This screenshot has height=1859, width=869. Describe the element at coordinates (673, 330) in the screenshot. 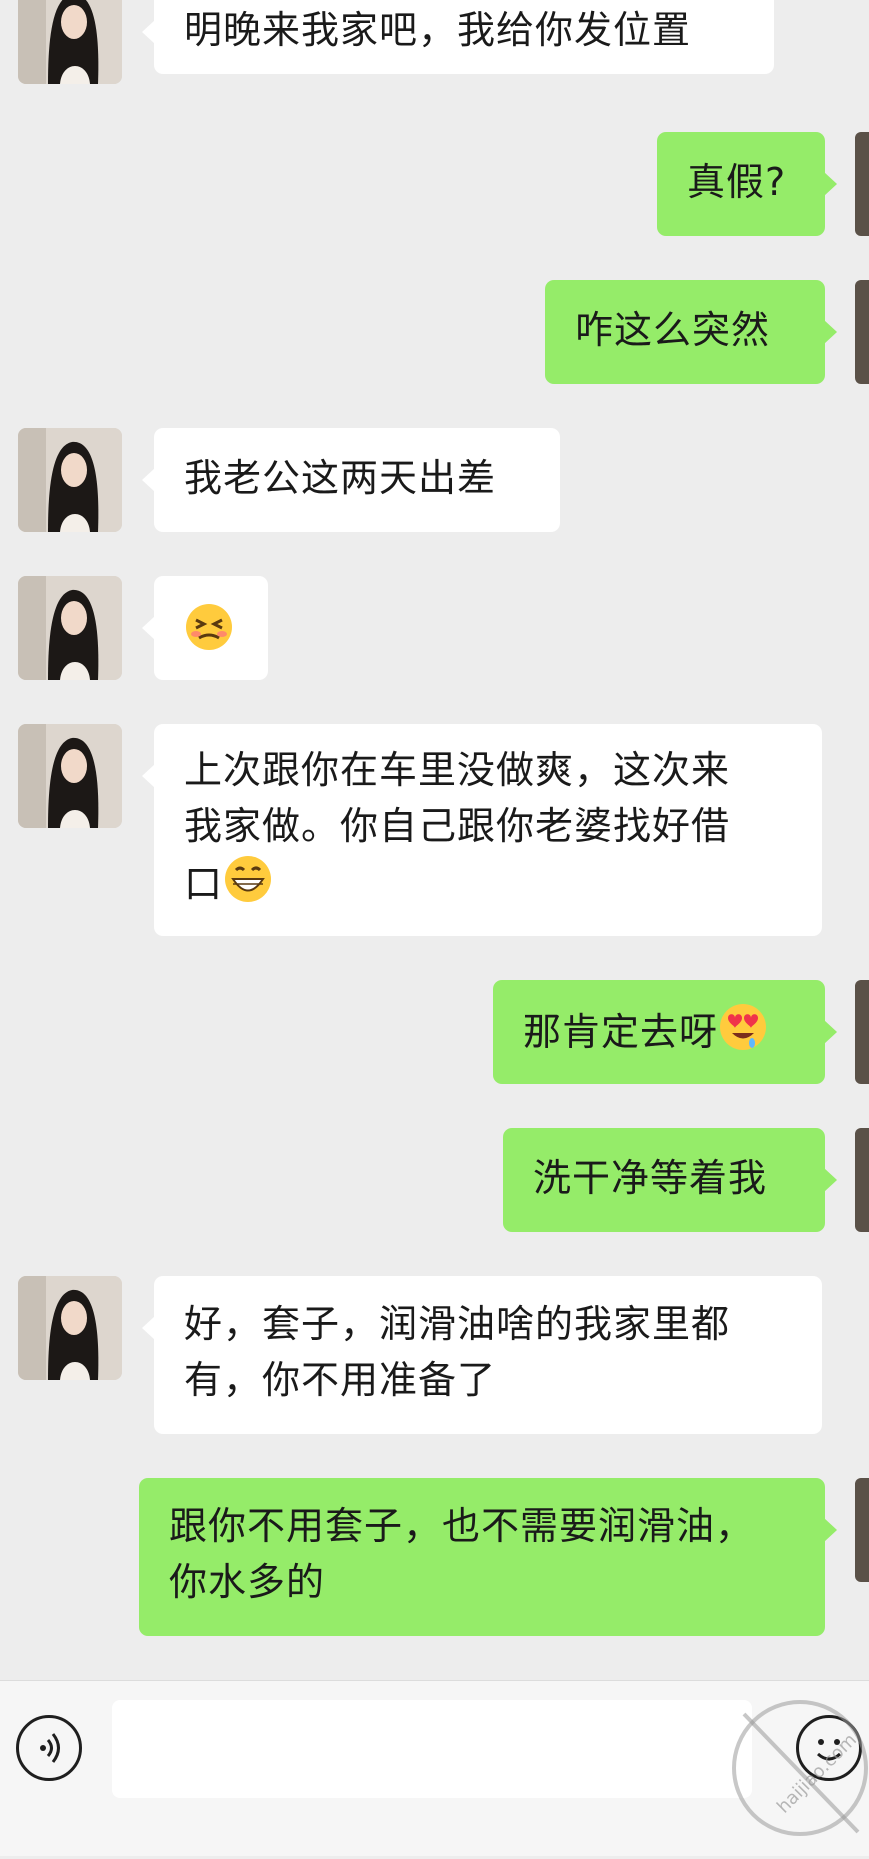

I see `message-text: 咋这么突然` at that location.